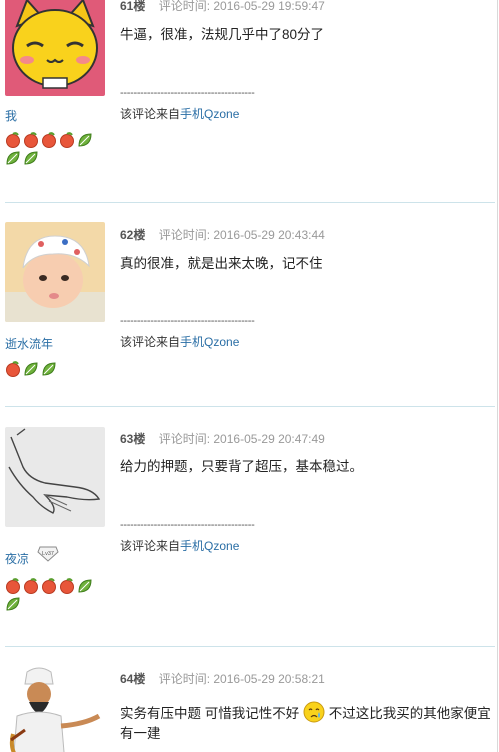 Image resolution: width=499 pixels, height=752 pixels. I want to click on comment-text-line2: 有一建, so click(140, 733).